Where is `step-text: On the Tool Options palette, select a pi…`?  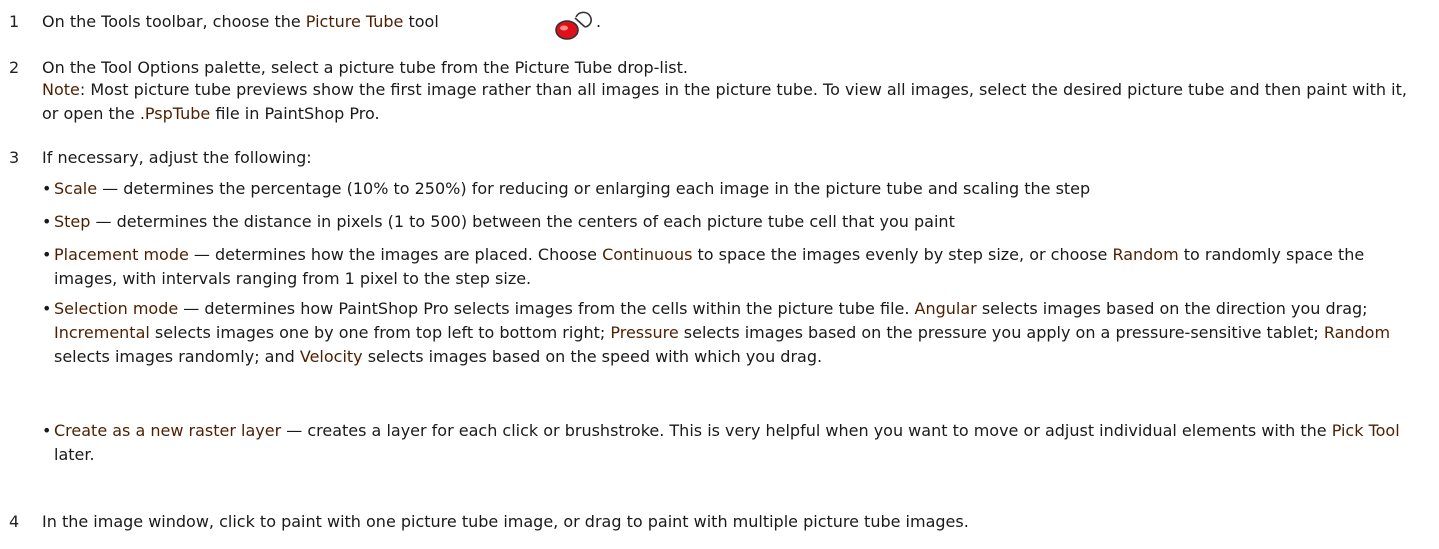 step-text: On the Tool Options palette, select a pi… is located at coordinates (365, 67).